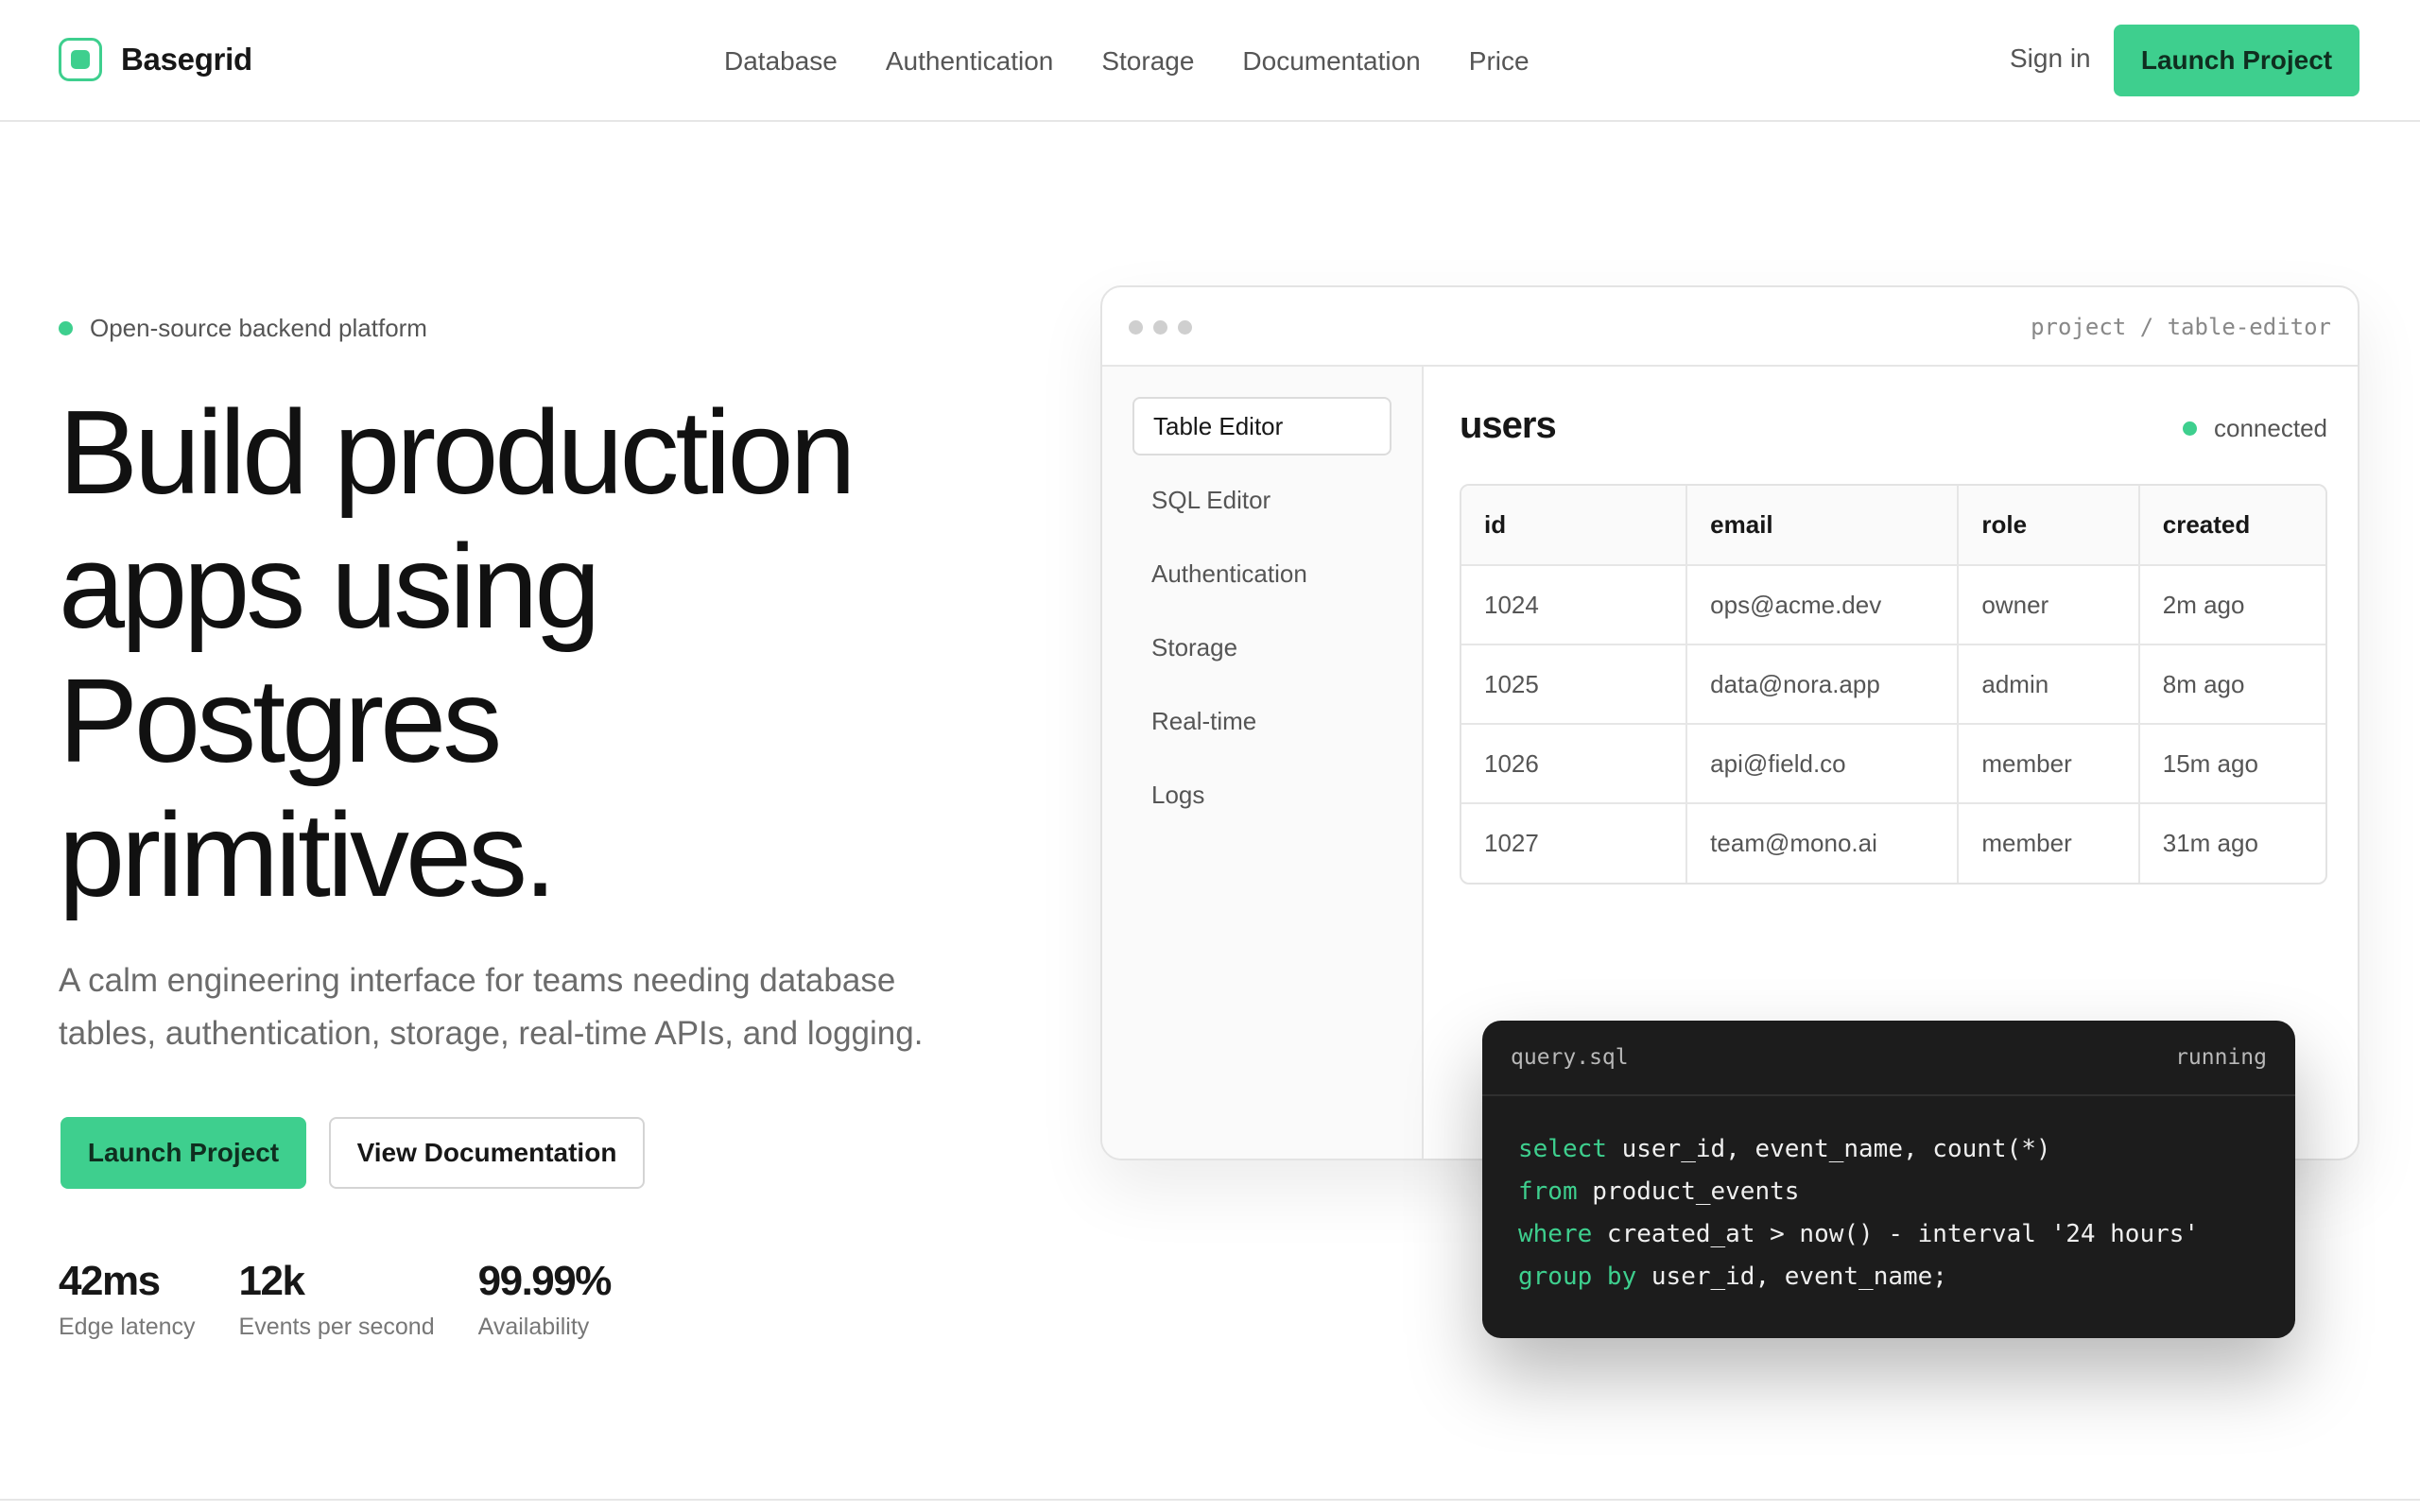  Describe the element at coordinates (2231, 526) in the screenshot. I see `column-header-created: created` at that location.